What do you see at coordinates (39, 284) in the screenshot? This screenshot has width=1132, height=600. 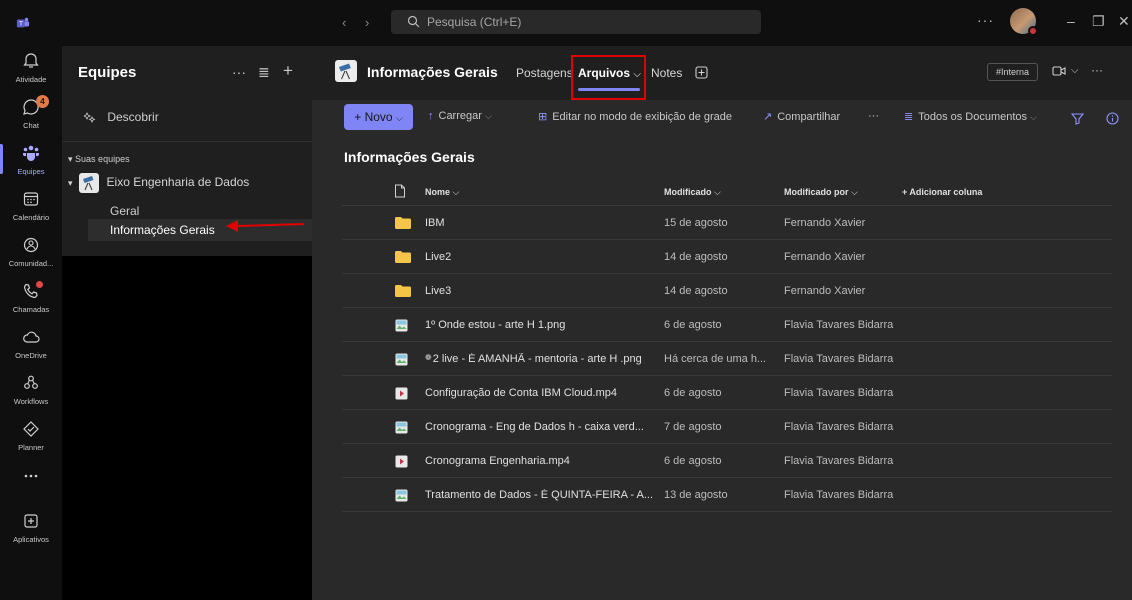 I see `missed-call-dot` at bounding box center [39, 284].